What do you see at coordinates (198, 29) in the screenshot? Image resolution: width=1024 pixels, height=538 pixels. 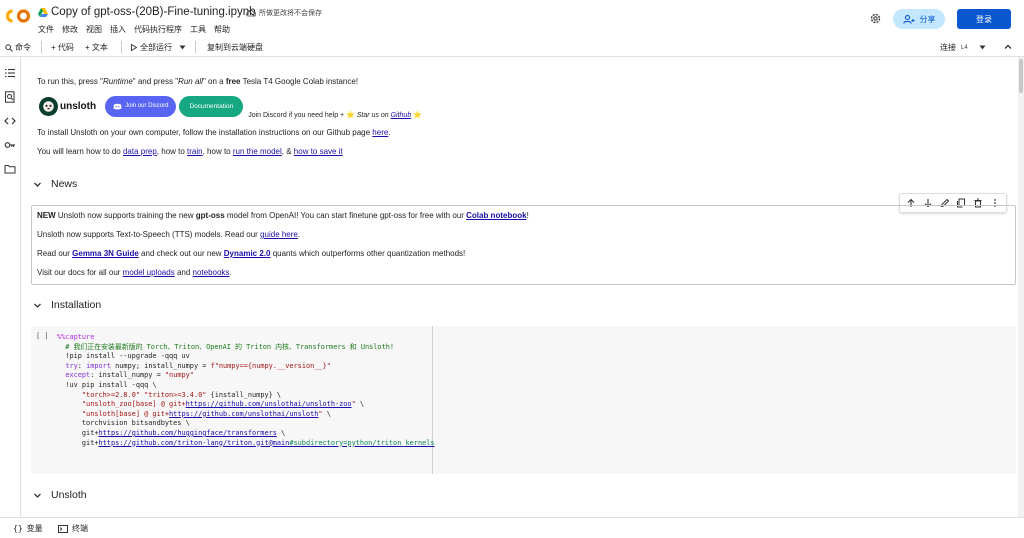 I see `menu-tools: 工具` at bounding box center [198, 29].